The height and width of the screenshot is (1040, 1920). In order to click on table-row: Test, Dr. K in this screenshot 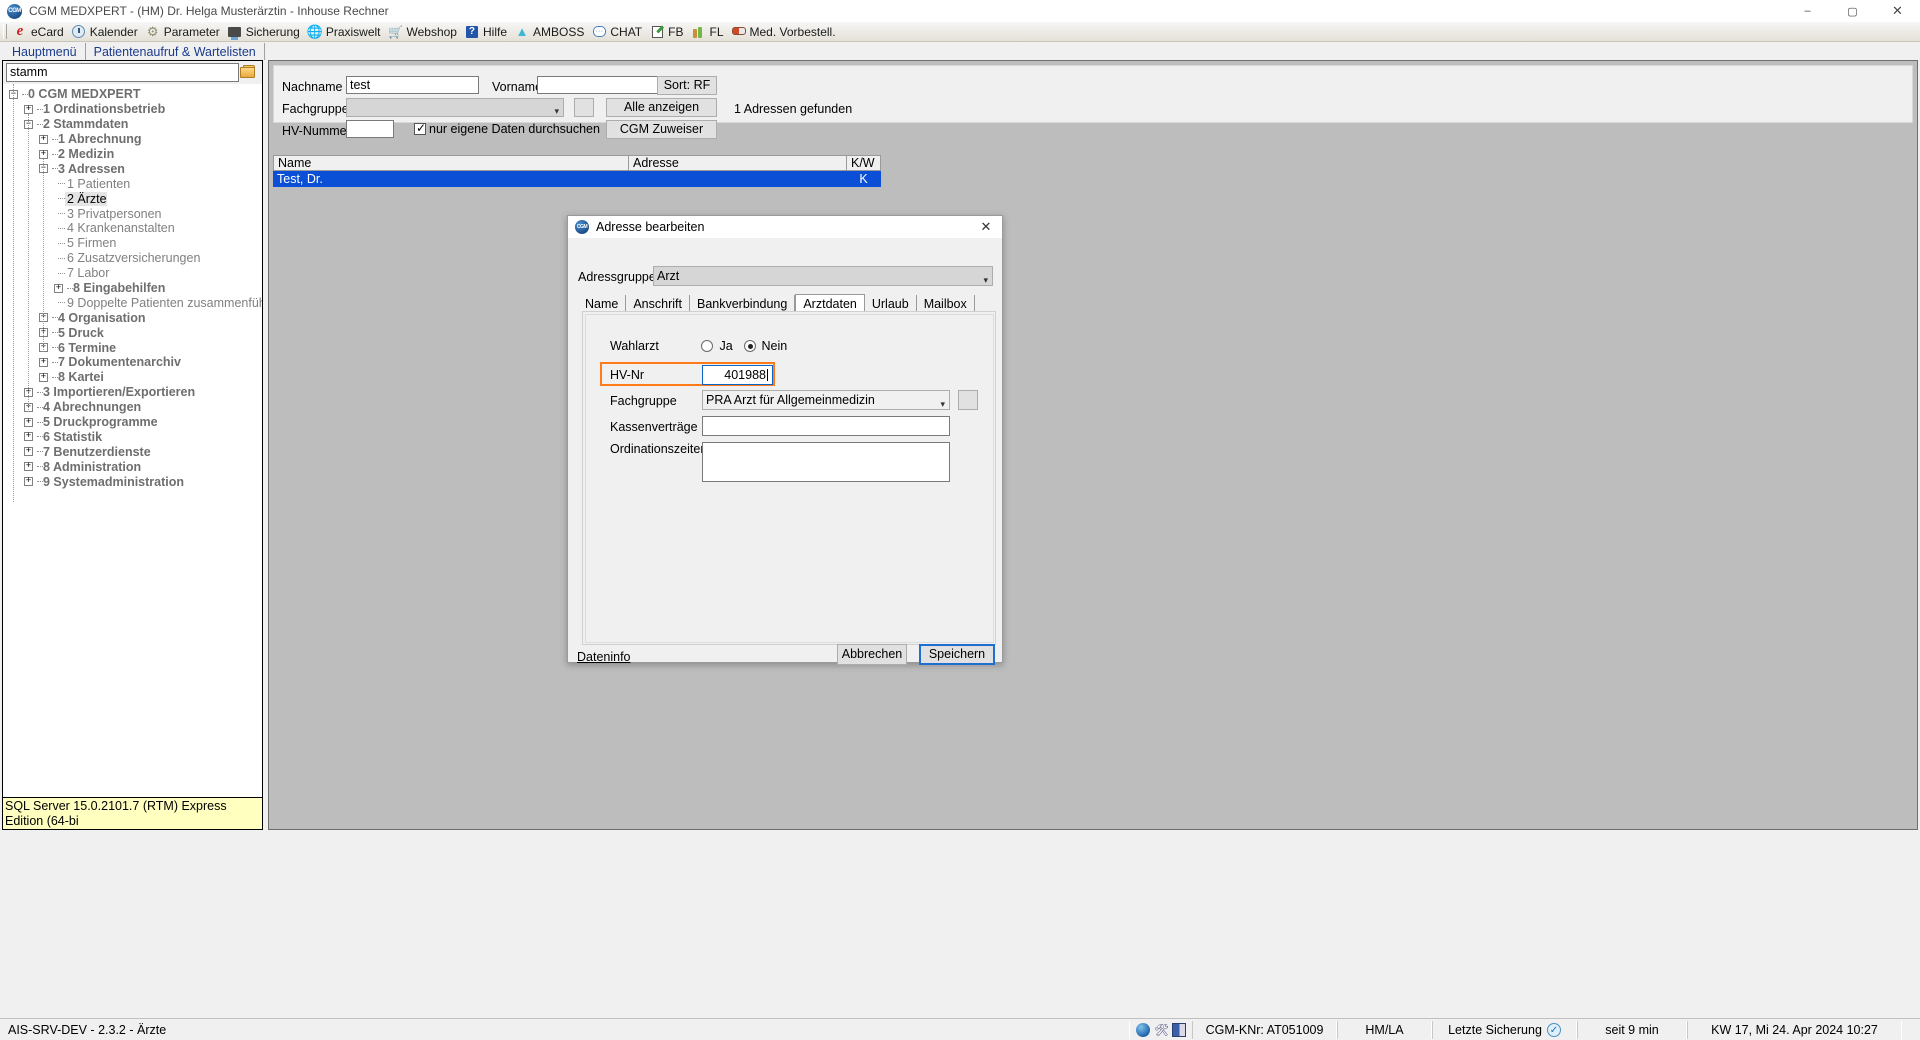, I will do `click(577, 179)`.